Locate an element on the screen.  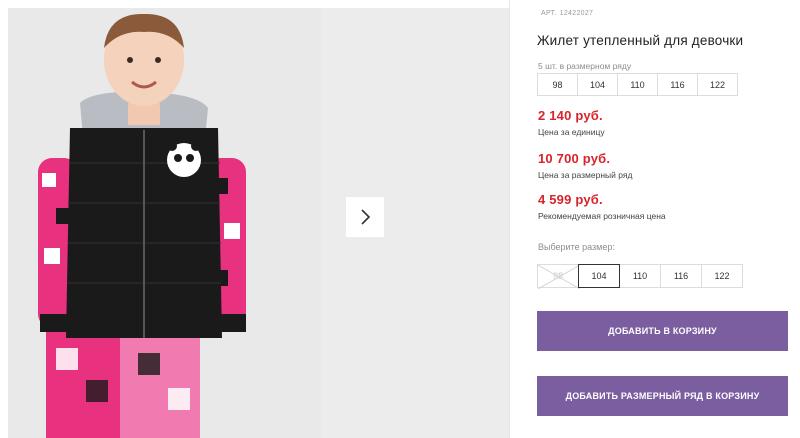
gallery-next-button is located at coordinates (365, 217).